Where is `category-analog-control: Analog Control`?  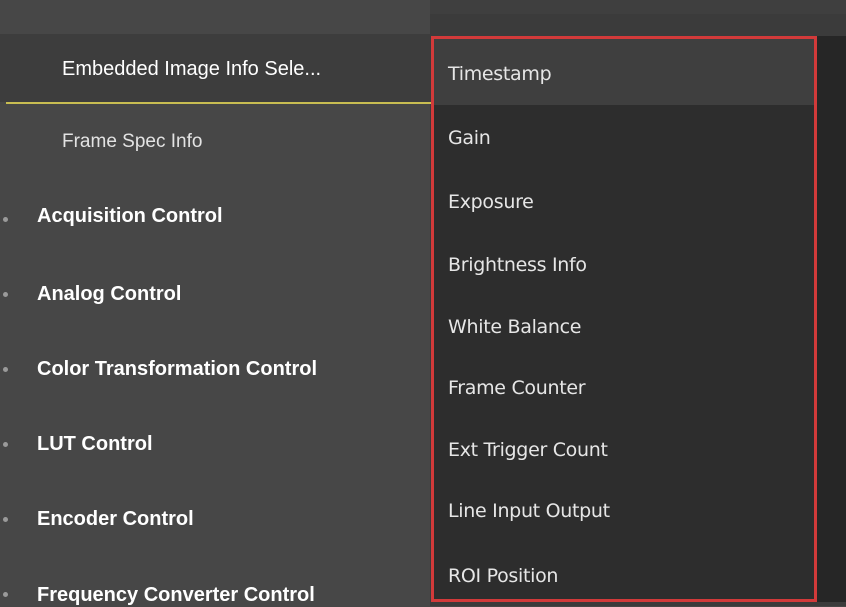
category-analog-control: Analog Control is located at coordinates (109, 294).